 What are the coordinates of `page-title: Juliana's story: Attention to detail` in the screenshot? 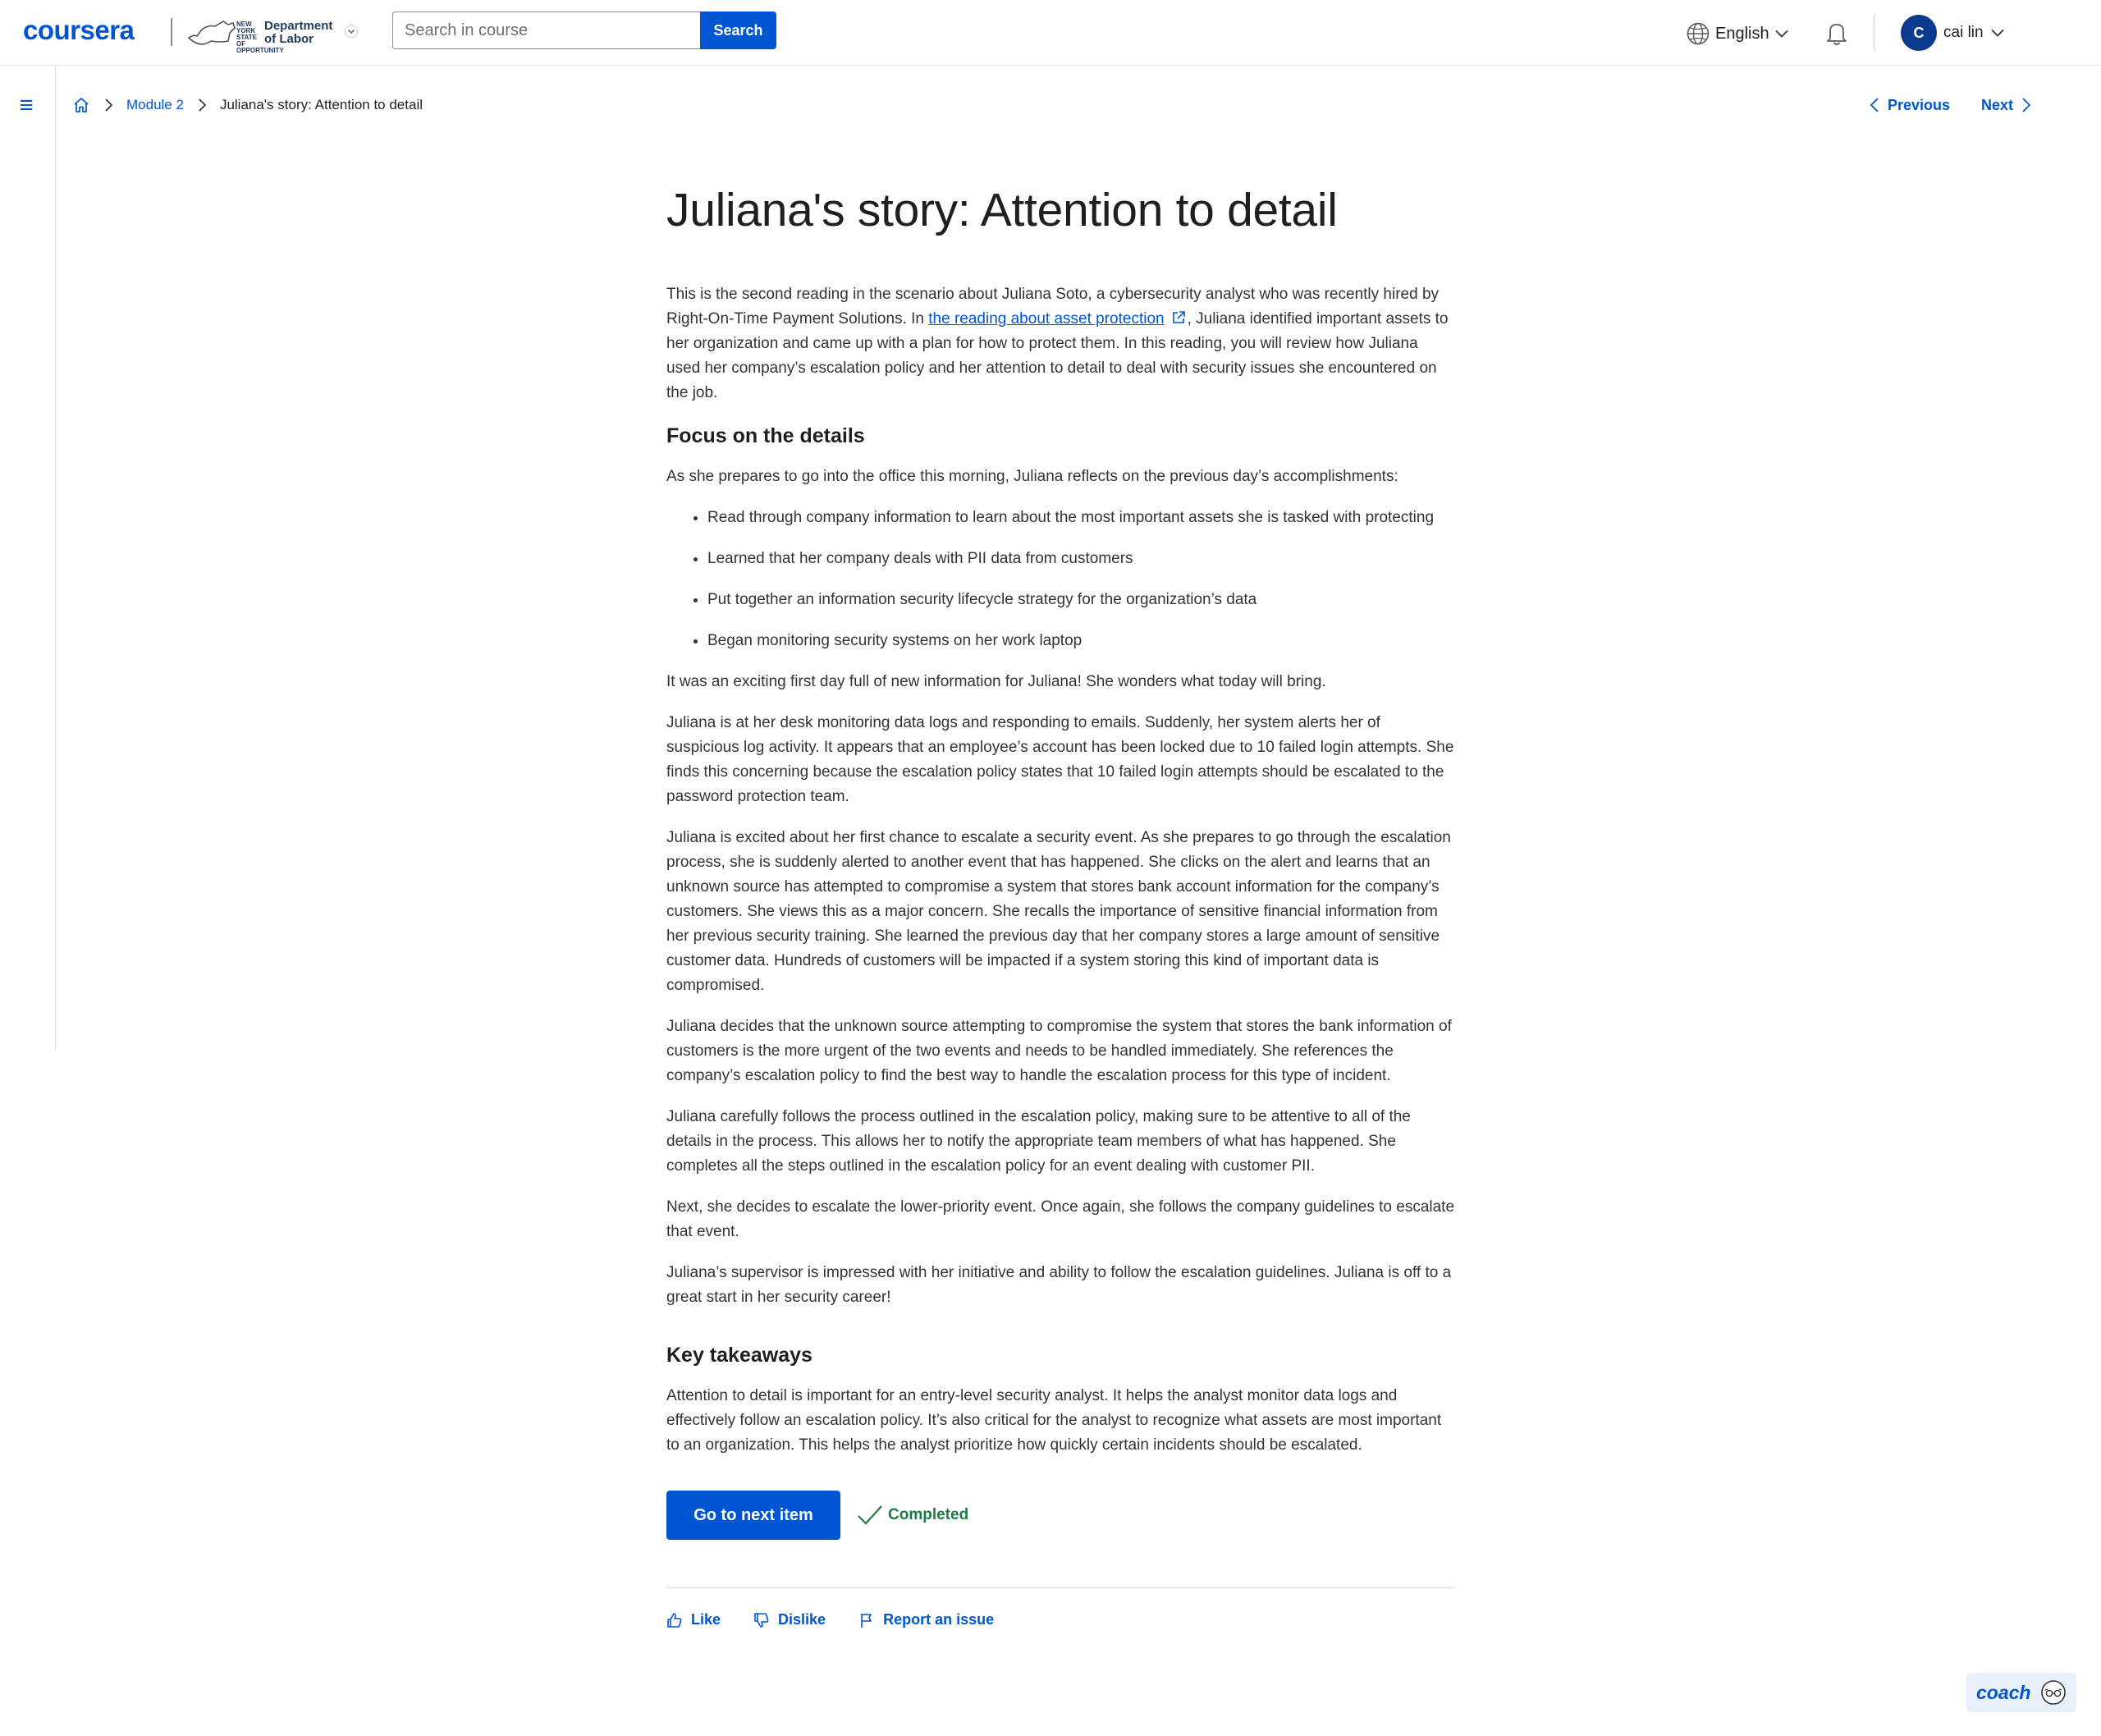 It's located at (1002, 210).